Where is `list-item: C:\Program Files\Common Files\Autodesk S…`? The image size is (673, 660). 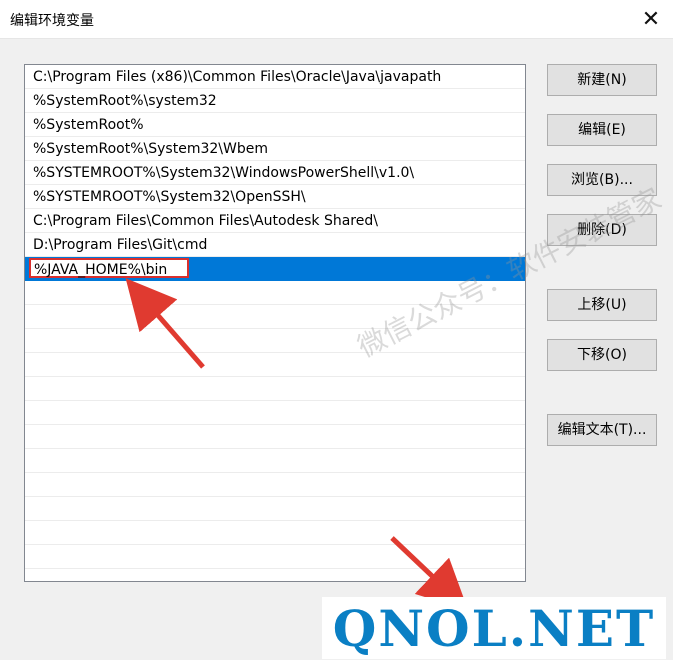
list-item: C:\Program Files\Common Files\Autodesk S… is located at coordinates (275, 221).